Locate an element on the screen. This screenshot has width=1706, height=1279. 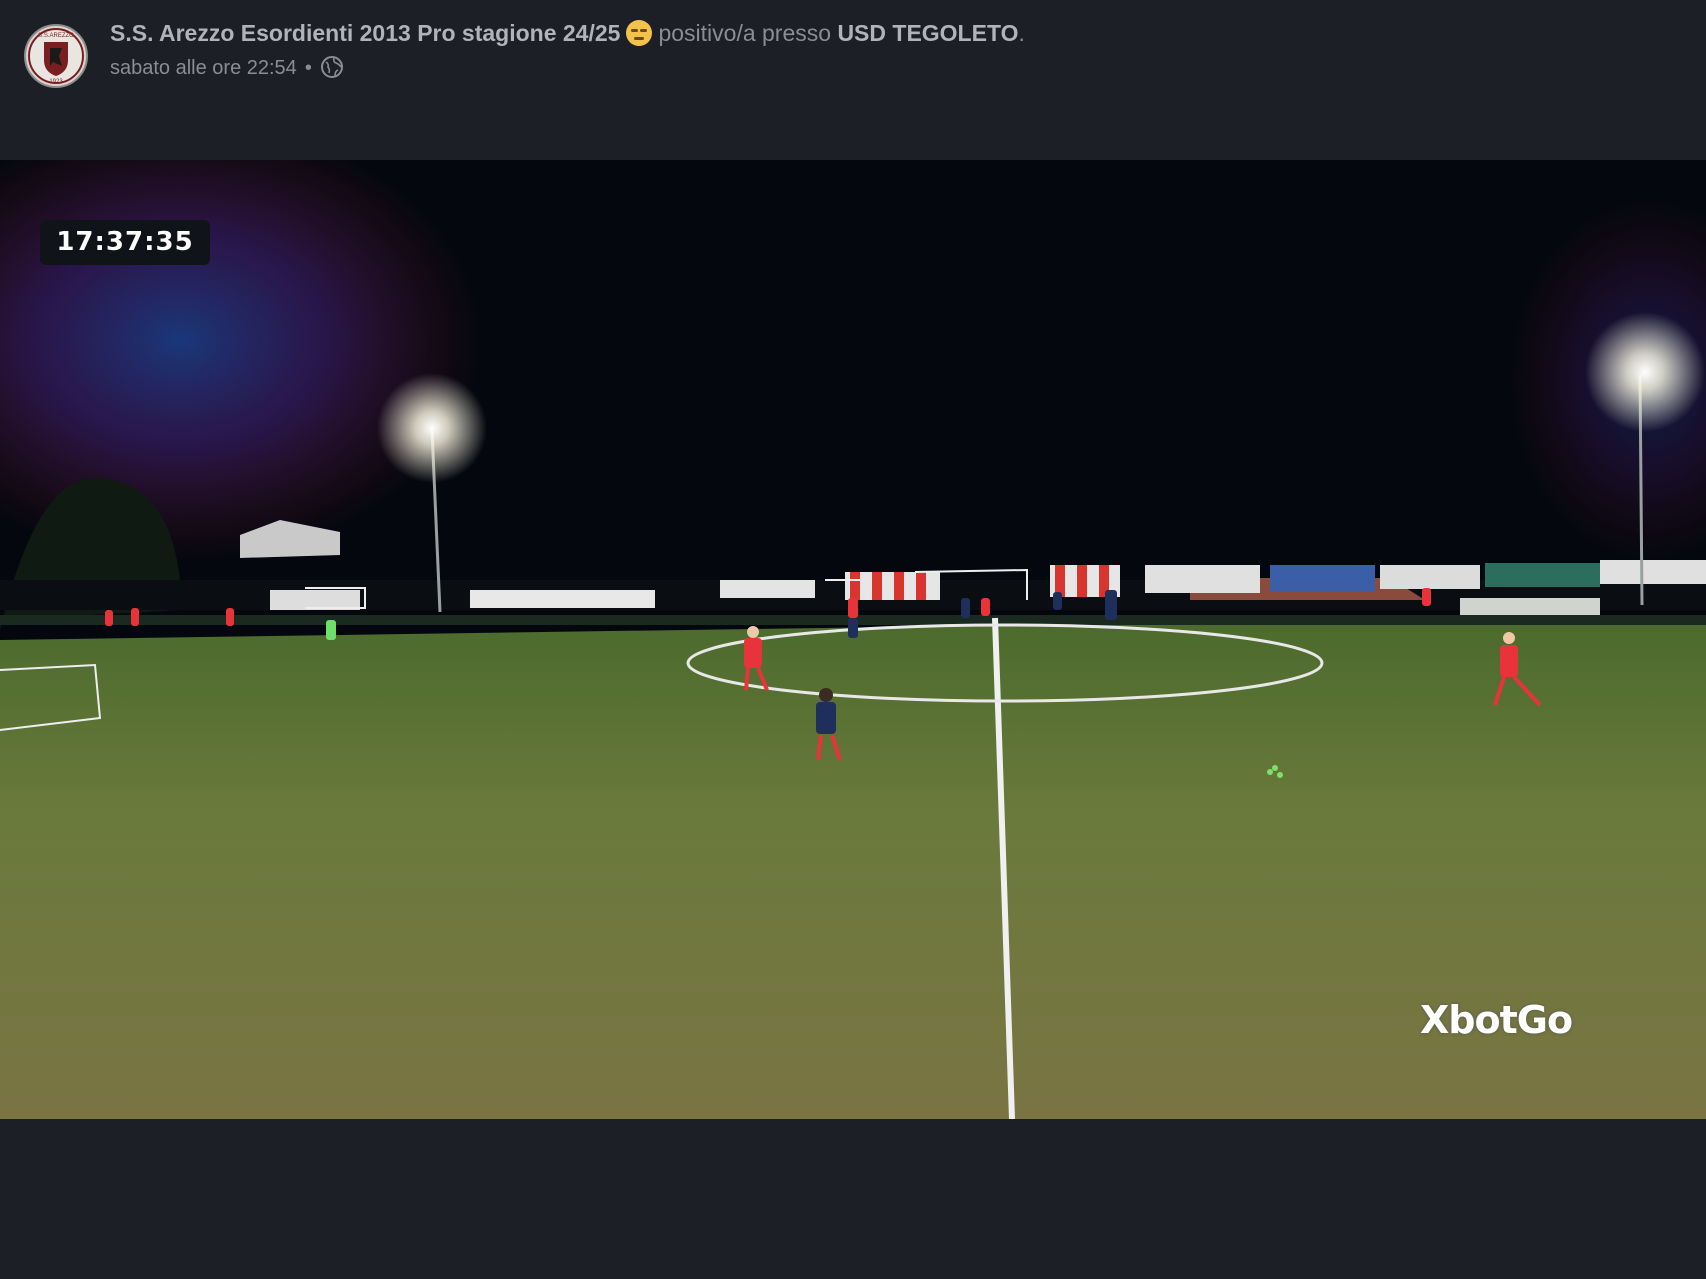
globe-icon is located at coordinates (332, 70).